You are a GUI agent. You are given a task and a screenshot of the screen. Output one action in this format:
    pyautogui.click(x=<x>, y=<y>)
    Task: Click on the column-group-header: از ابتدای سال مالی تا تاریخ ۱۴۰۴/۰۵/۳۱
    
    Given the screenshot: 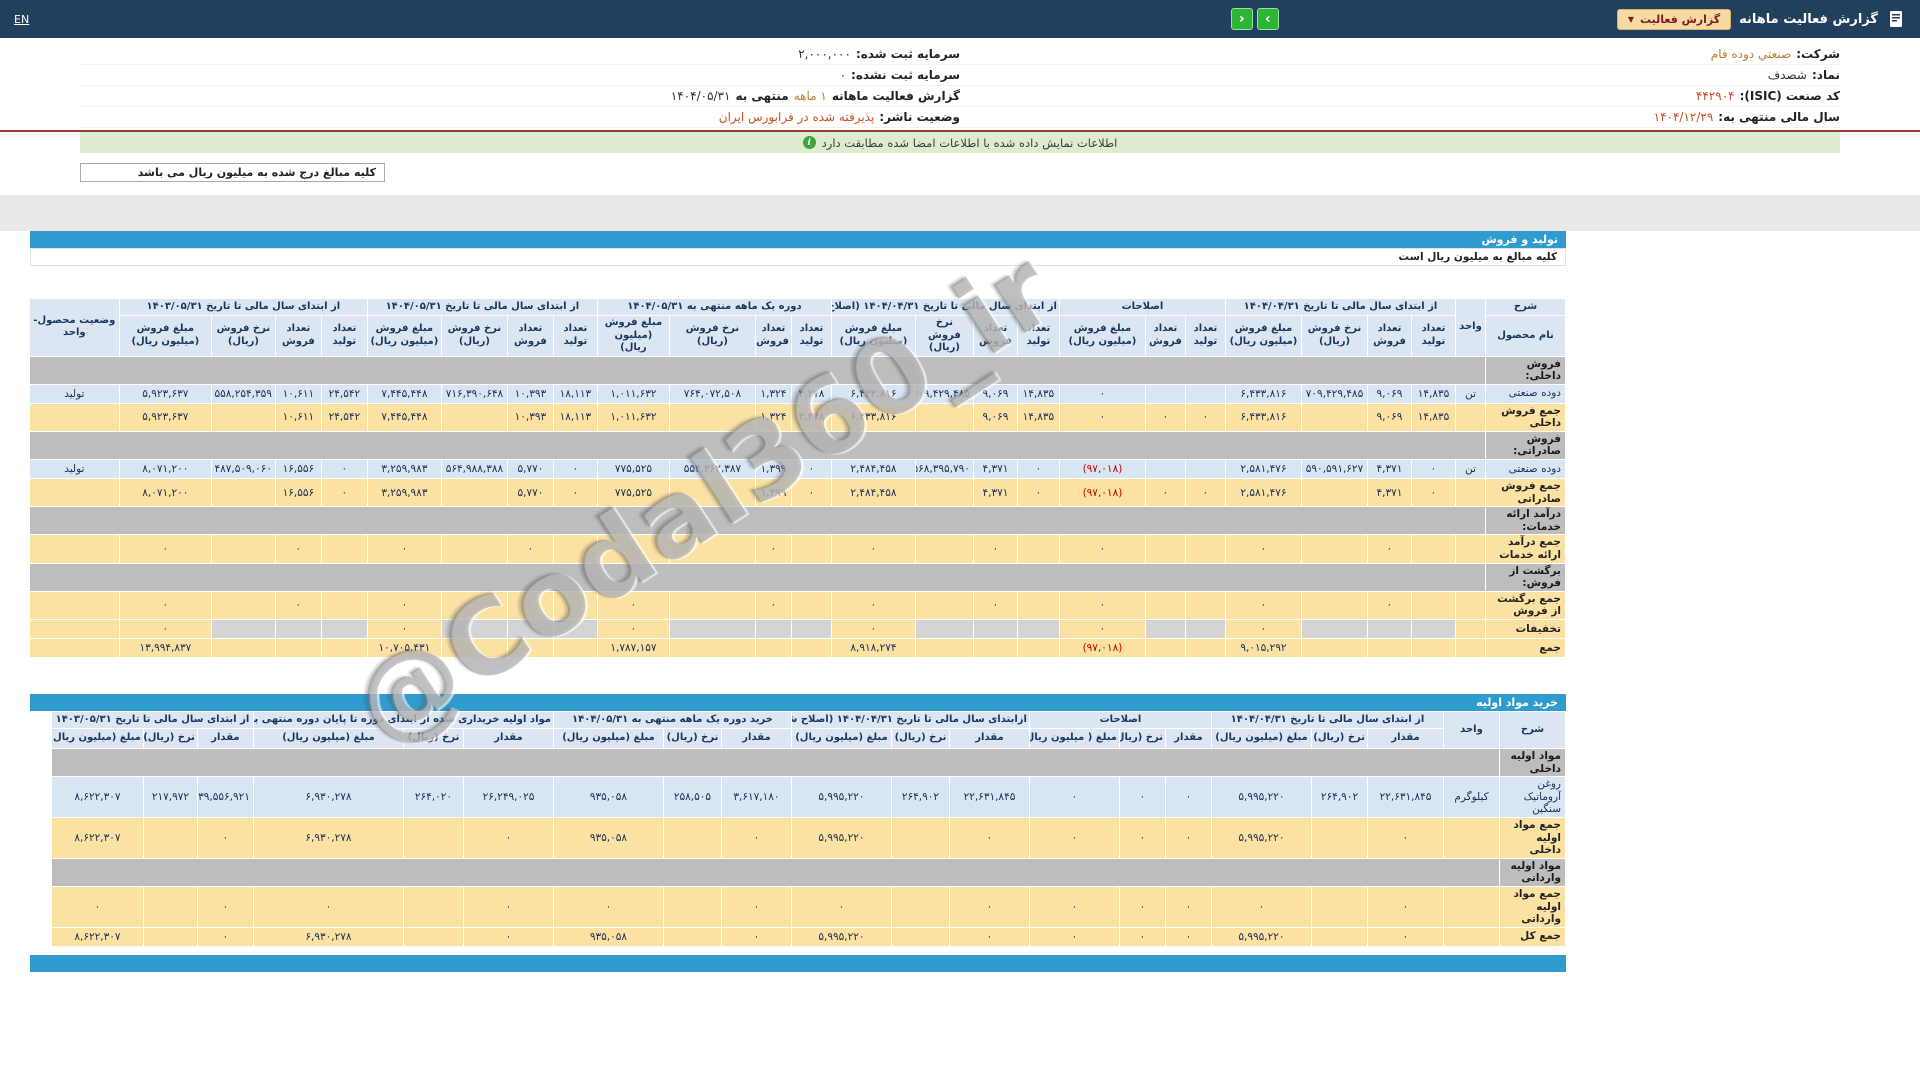 What is the action you would take?
    pyautogui.click(x=482, y=307)
    